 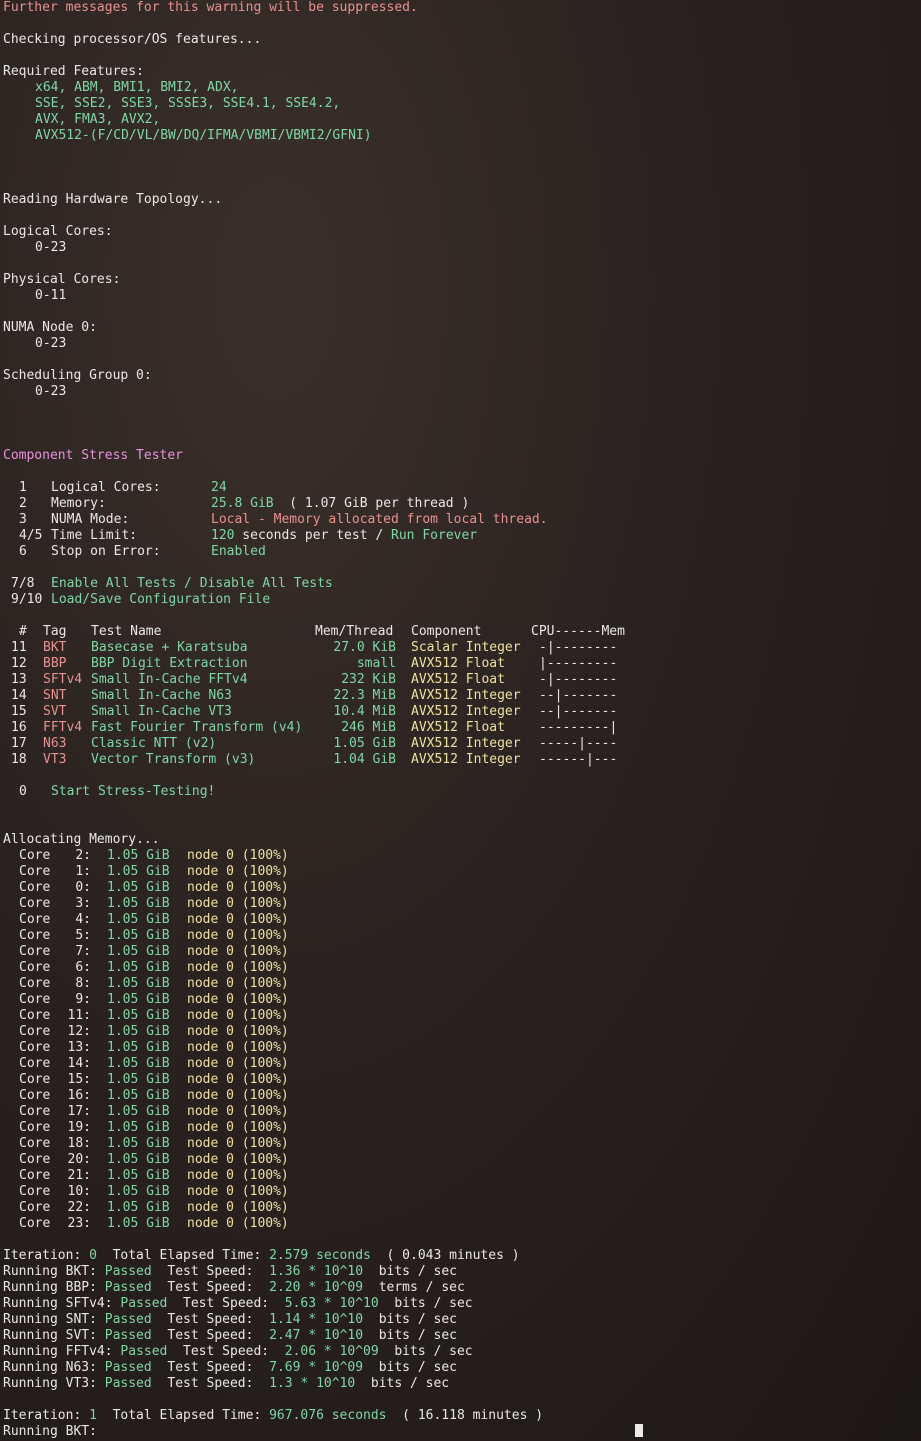 What do you see at coordinates (462, 904) in the screenshot?
I see `allocation-row: Core 3: 1.05 GiB node 0 (100%)` at bounding box center [462, 904].